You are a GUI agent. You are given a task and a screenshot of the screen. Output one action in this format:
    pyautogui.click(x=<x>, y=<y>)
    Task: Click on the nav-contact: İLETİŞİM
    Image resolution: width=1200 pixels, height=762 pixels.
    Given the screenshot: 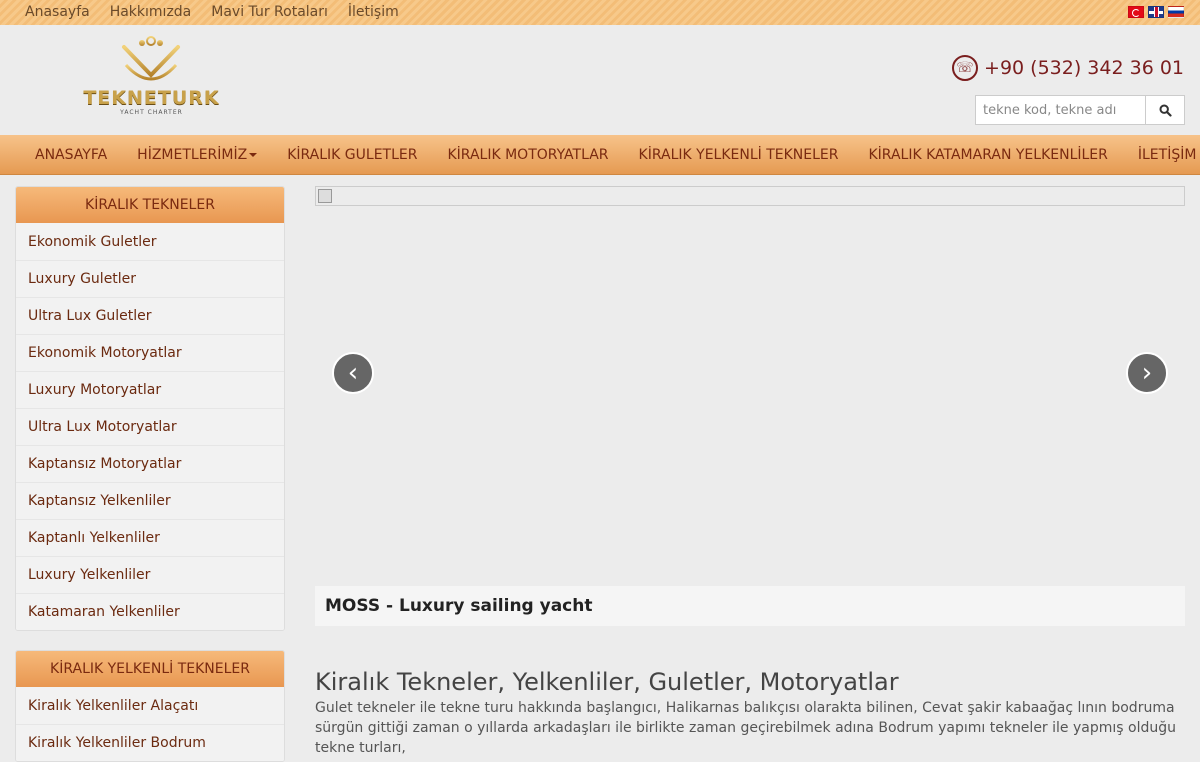 What is the action you would take?
    pyautogui.click(x=1161, y=155)
    